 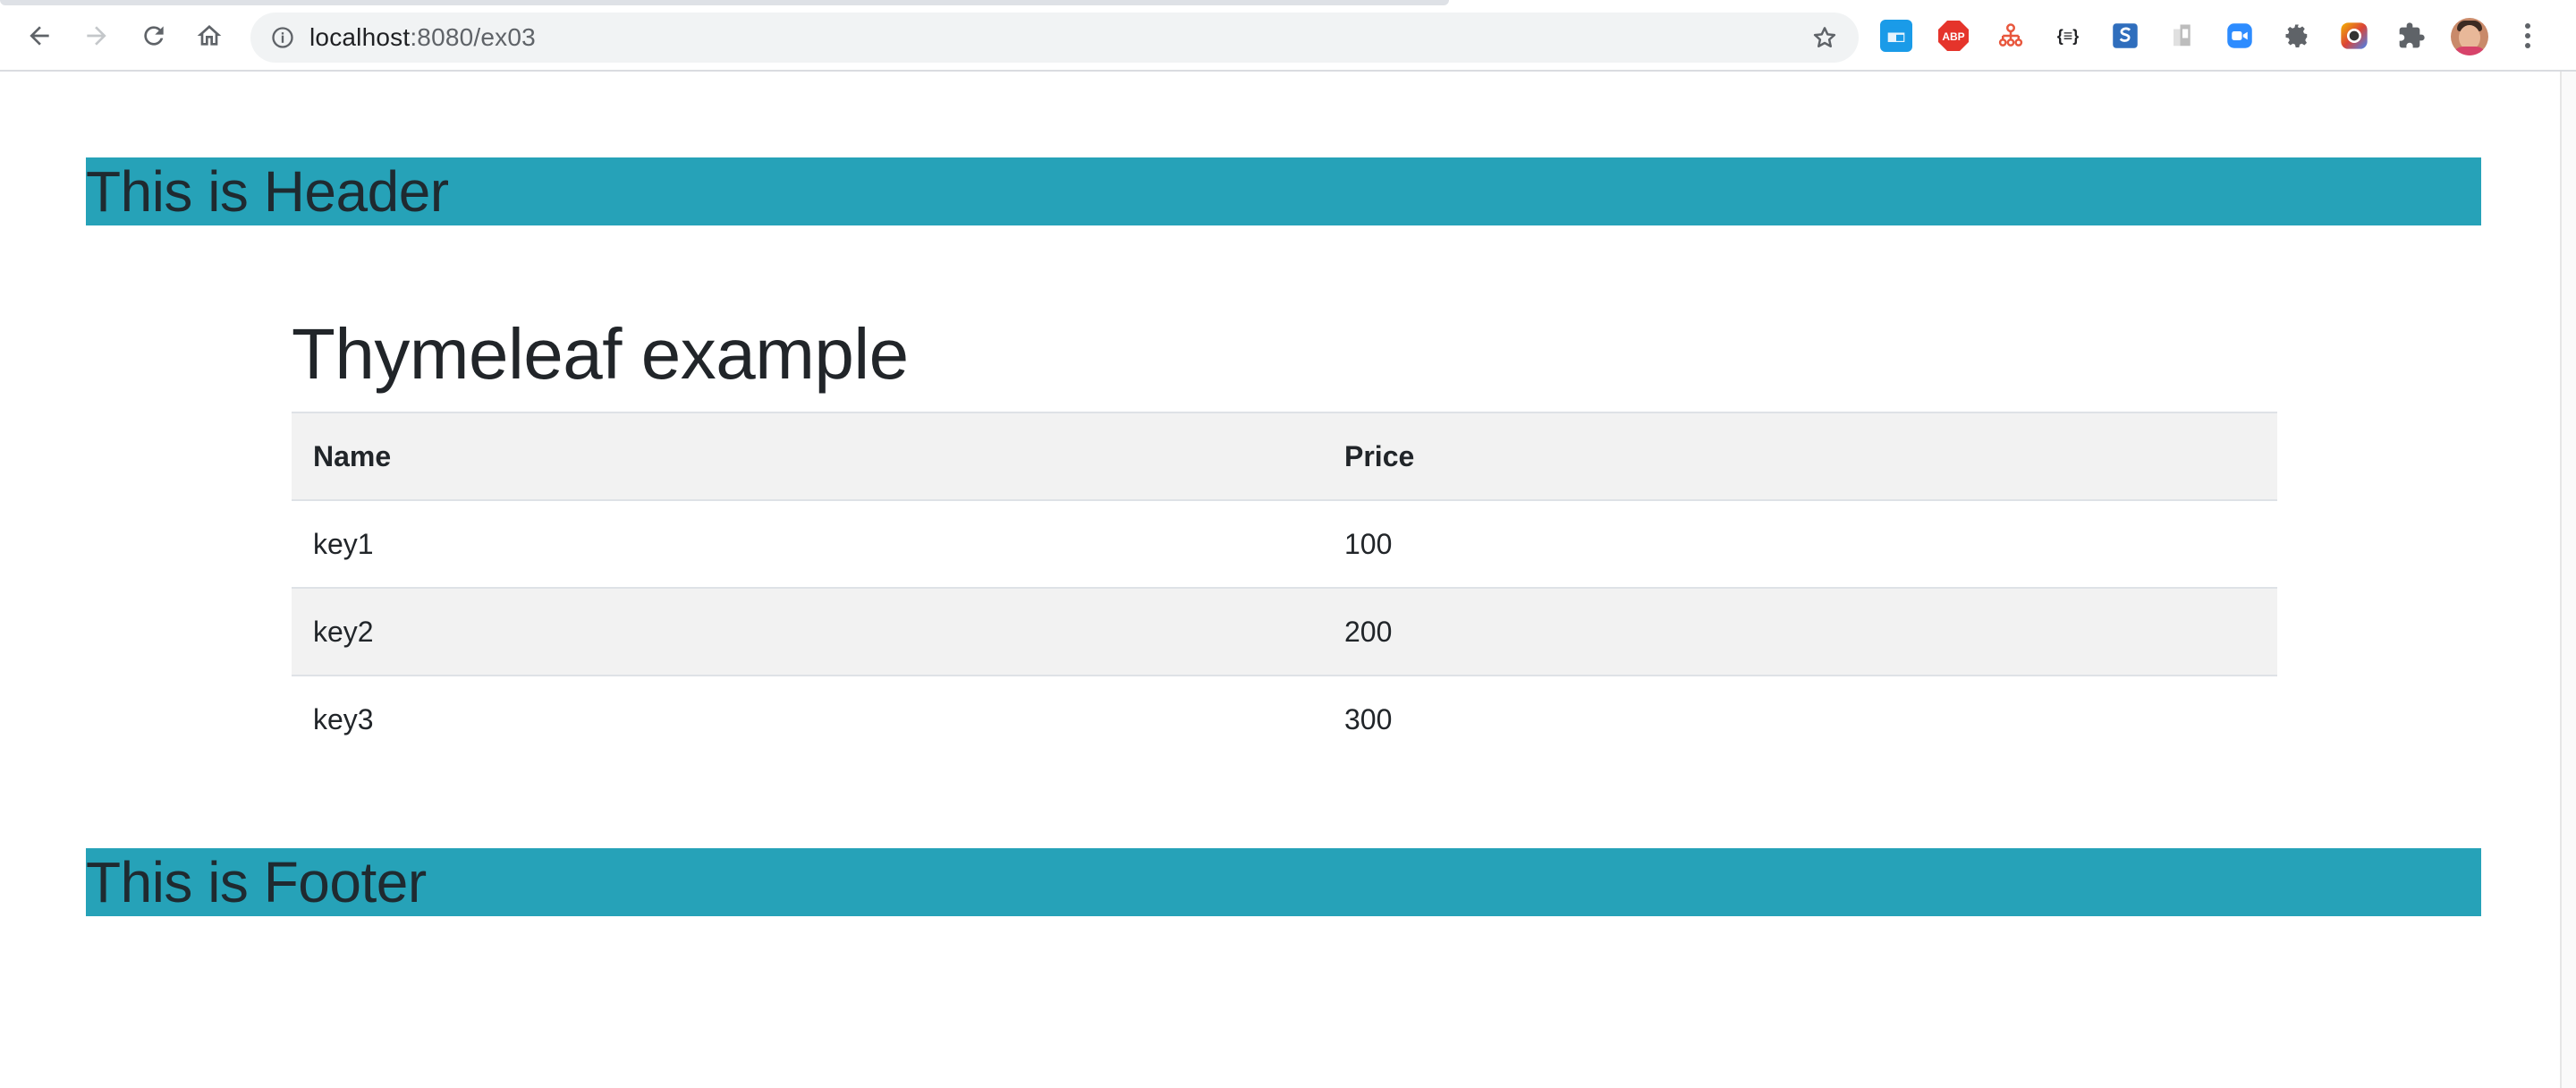 I want to click on page-scrollbar, so click(x=2568, y=580).